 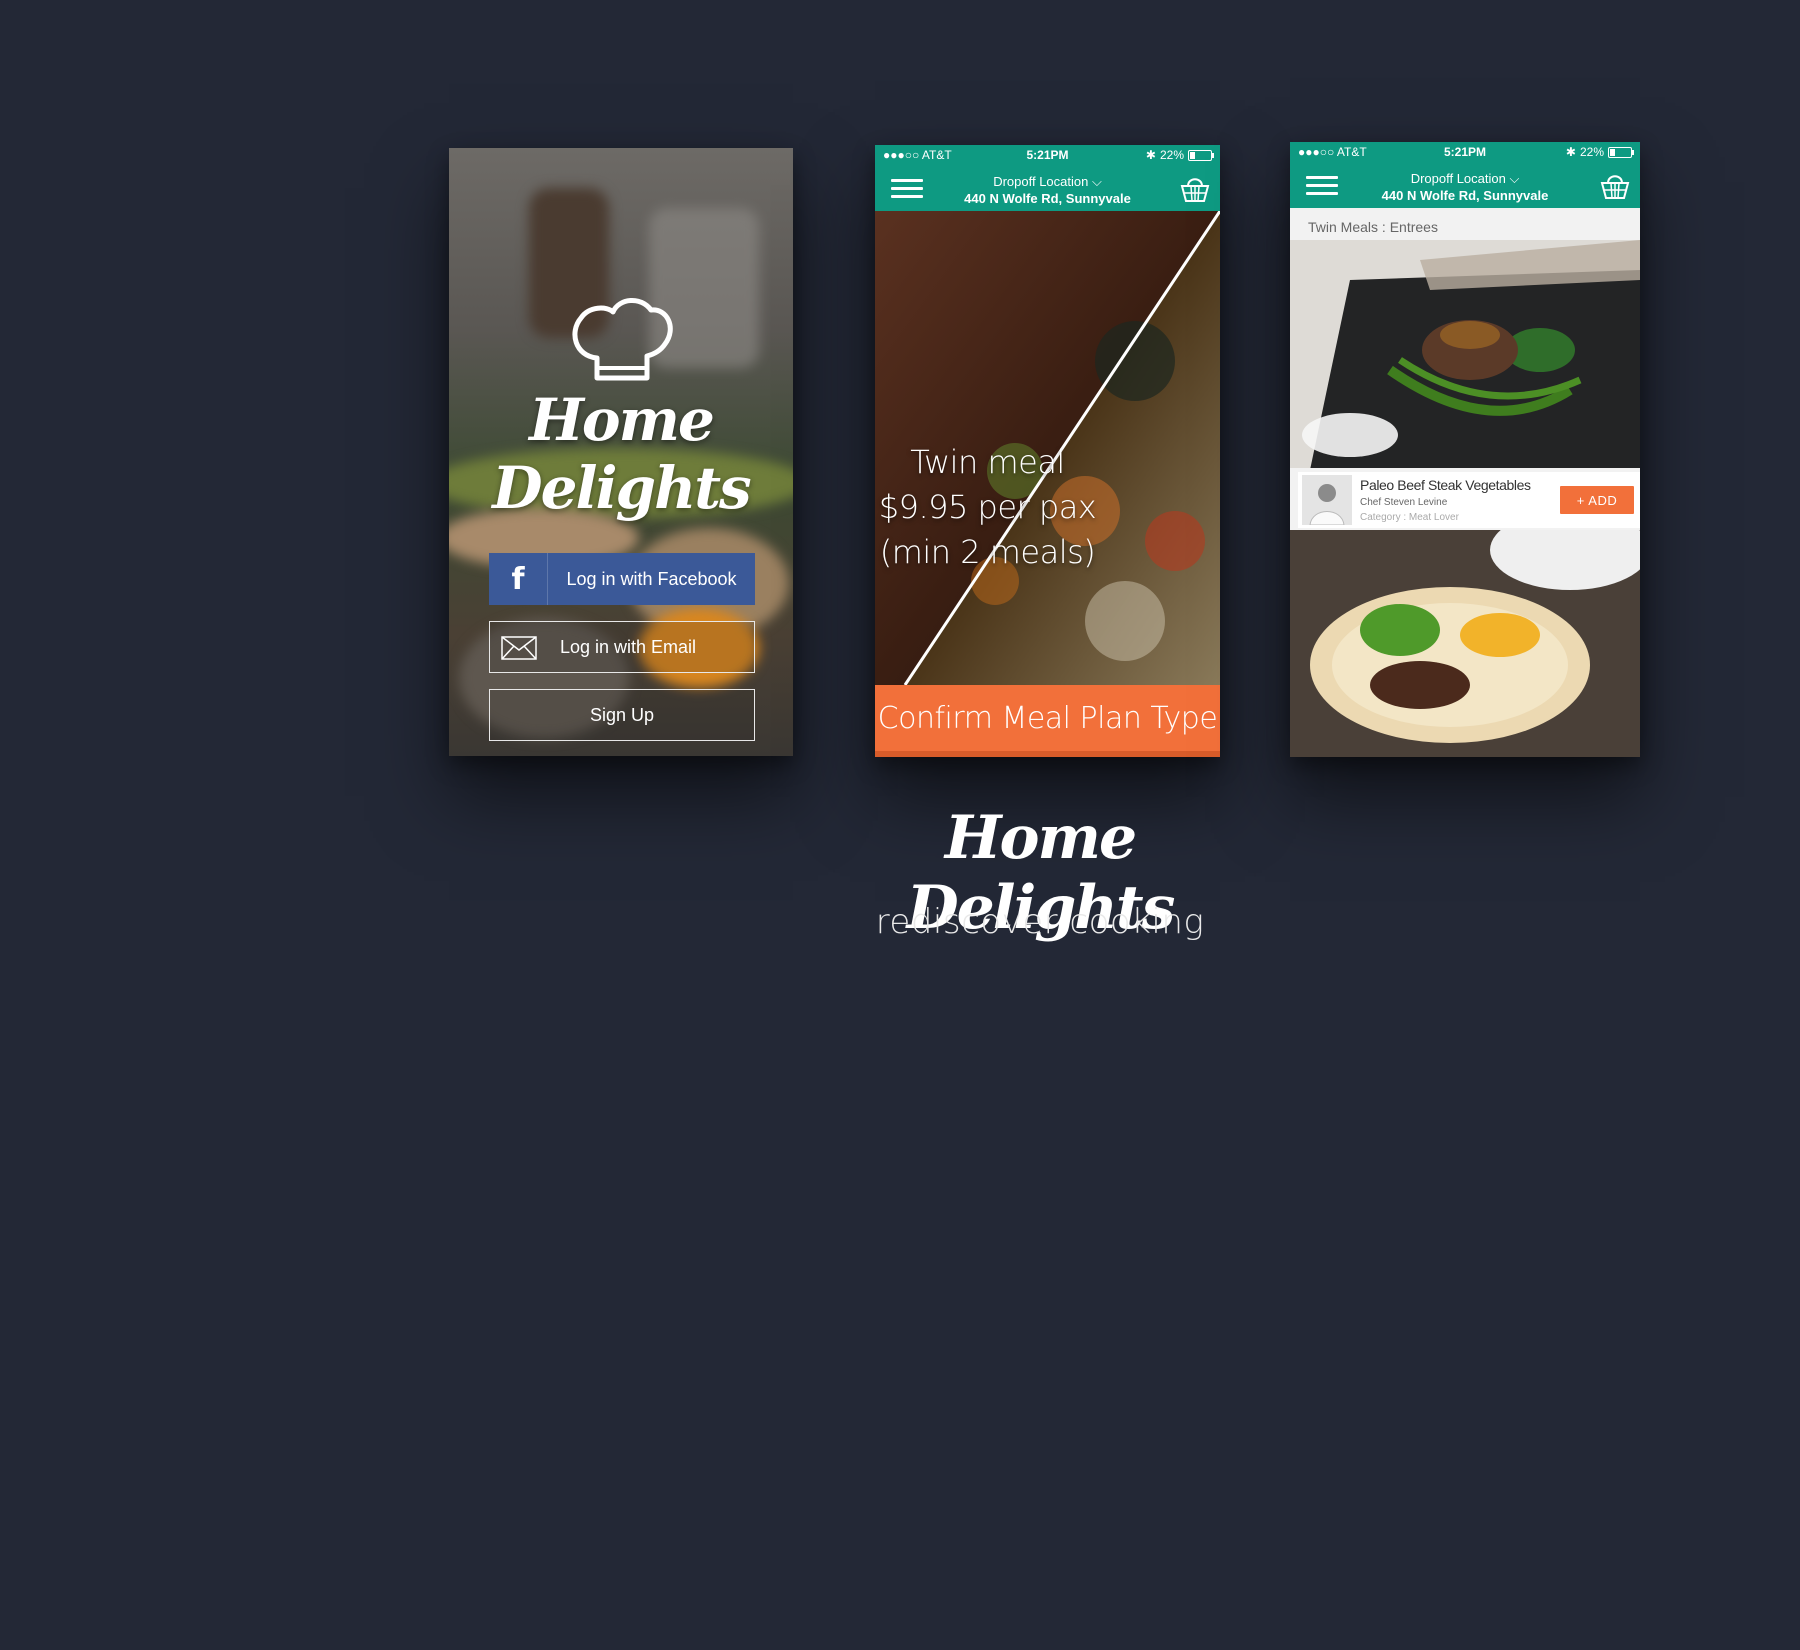 What do you see at coordinates (987, 552) in the screenshot?
I see `promo-line-3: (min 2 meals)` at bounding box center [987, 552].